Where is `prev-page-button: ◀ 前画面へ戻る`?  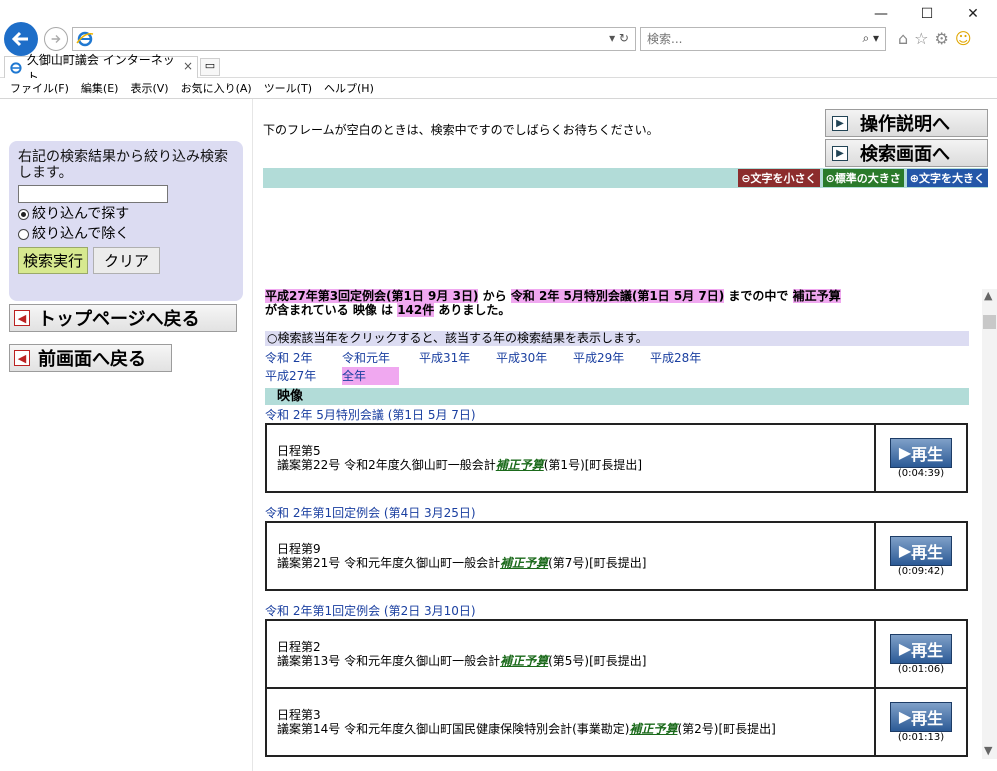
prev-page-button: ◀ 前画面へ戻る is located at coordinates (90, 358).